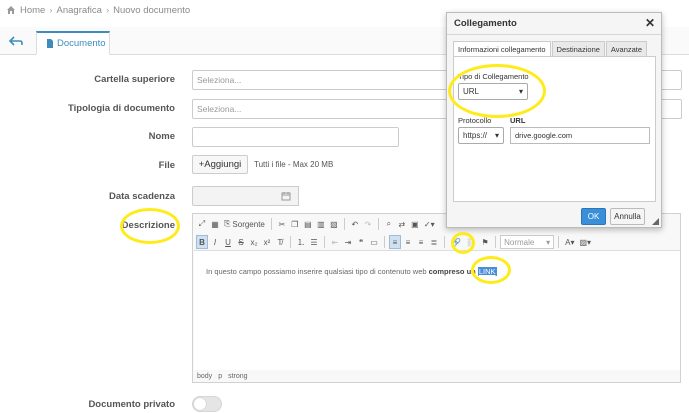 This screenshot has height=413, width=689. Describe the element at coordinates (237, 376) in the screenshot. I see `path-item: strong` at that location.